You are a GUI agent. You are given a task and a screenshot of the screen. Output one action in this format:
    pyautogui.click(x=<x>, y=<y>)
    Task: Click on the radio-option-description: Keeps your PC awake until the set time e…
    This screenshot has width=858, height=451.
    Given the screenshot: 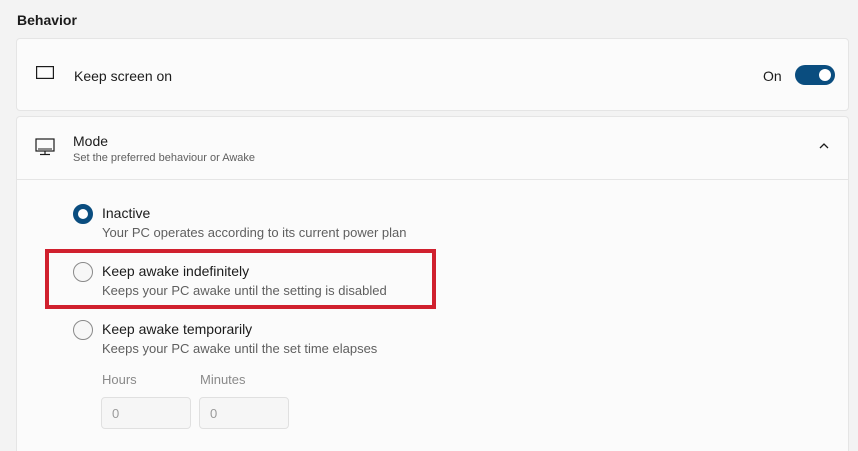 What is the action you would take?
    pyautogui.click(x=240, y=348)
    